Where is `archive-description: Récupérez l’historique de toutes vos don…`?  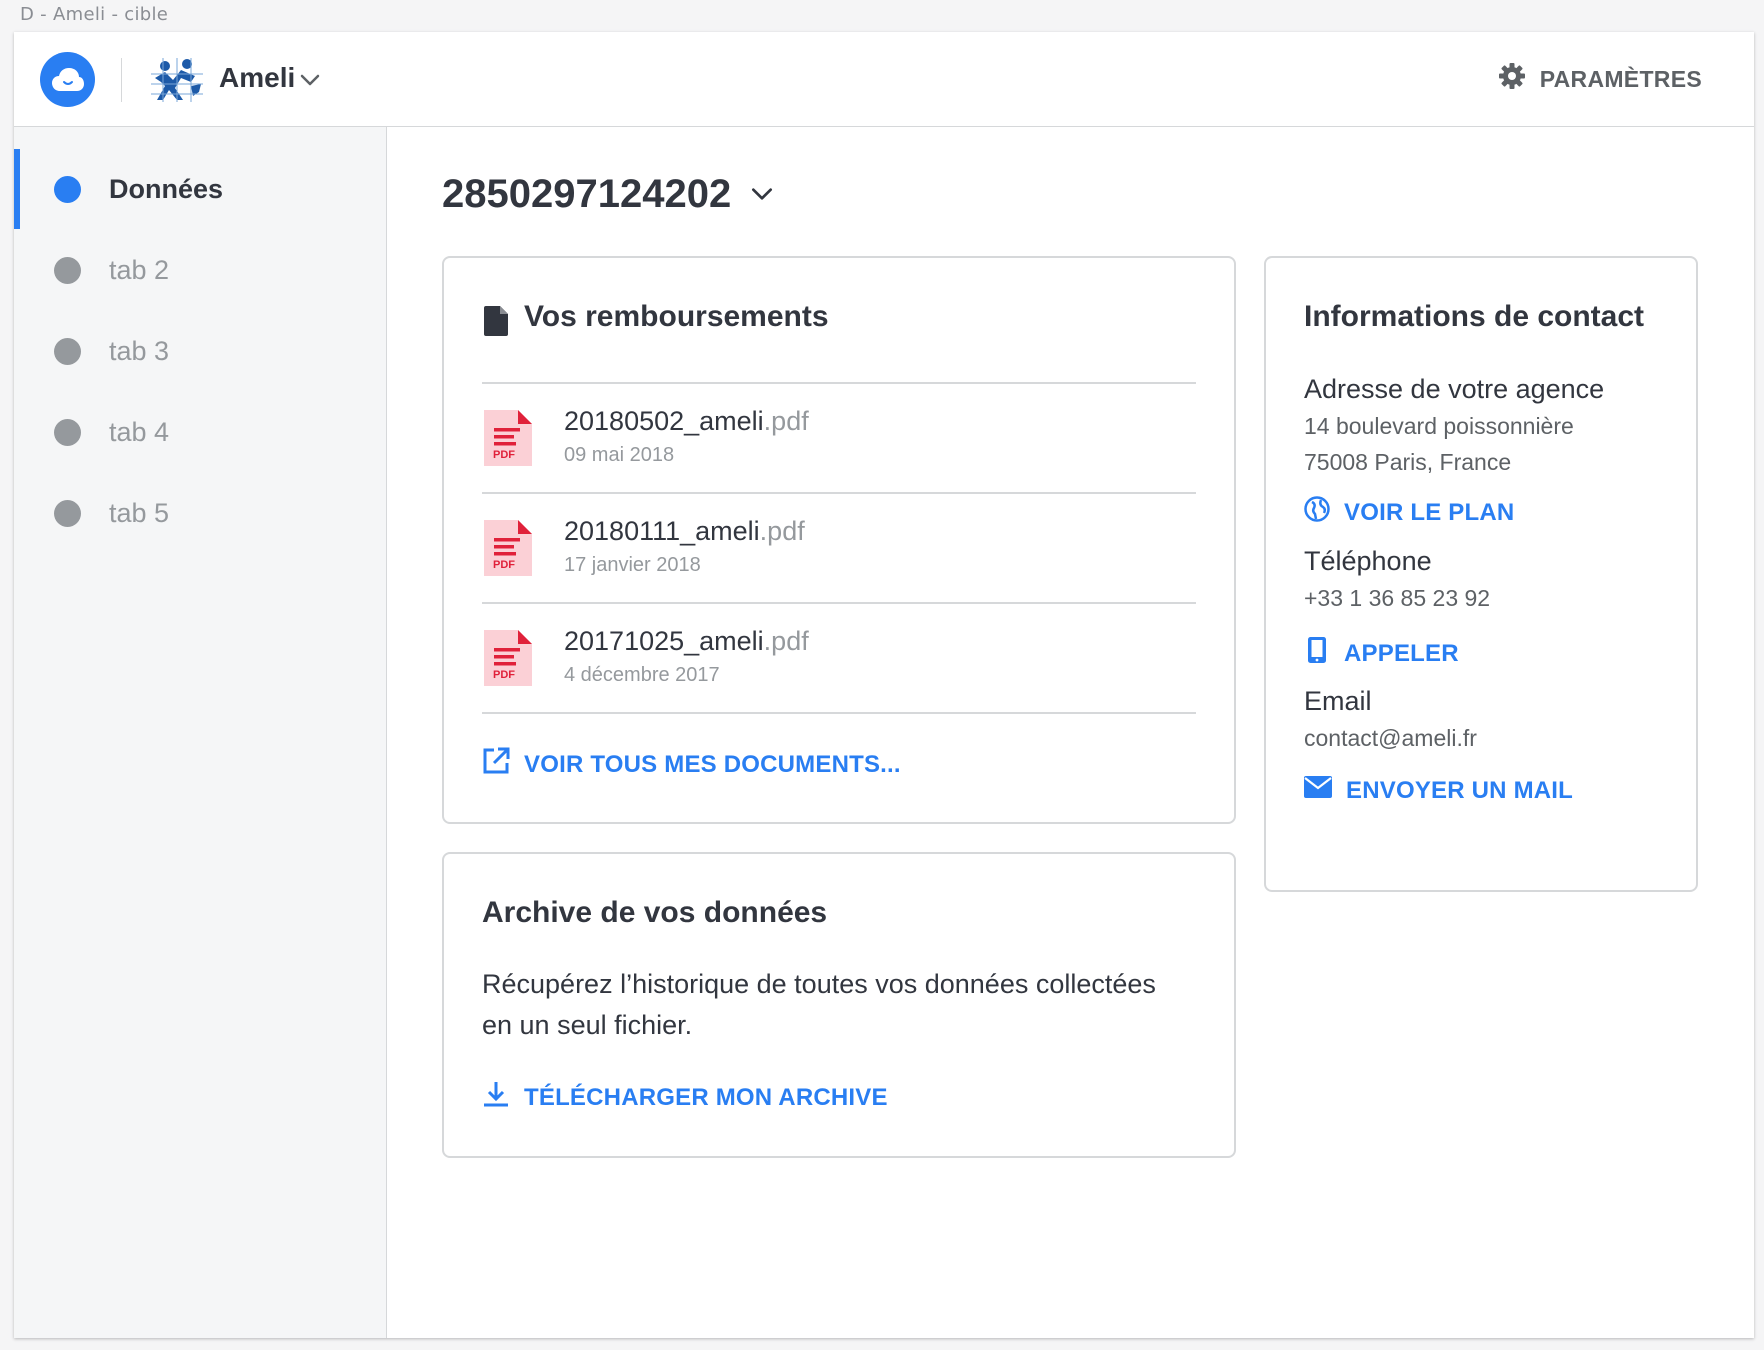 archive-description: Récupérez l’historique de toutes vos don… is located at coordinates (819, 1004).